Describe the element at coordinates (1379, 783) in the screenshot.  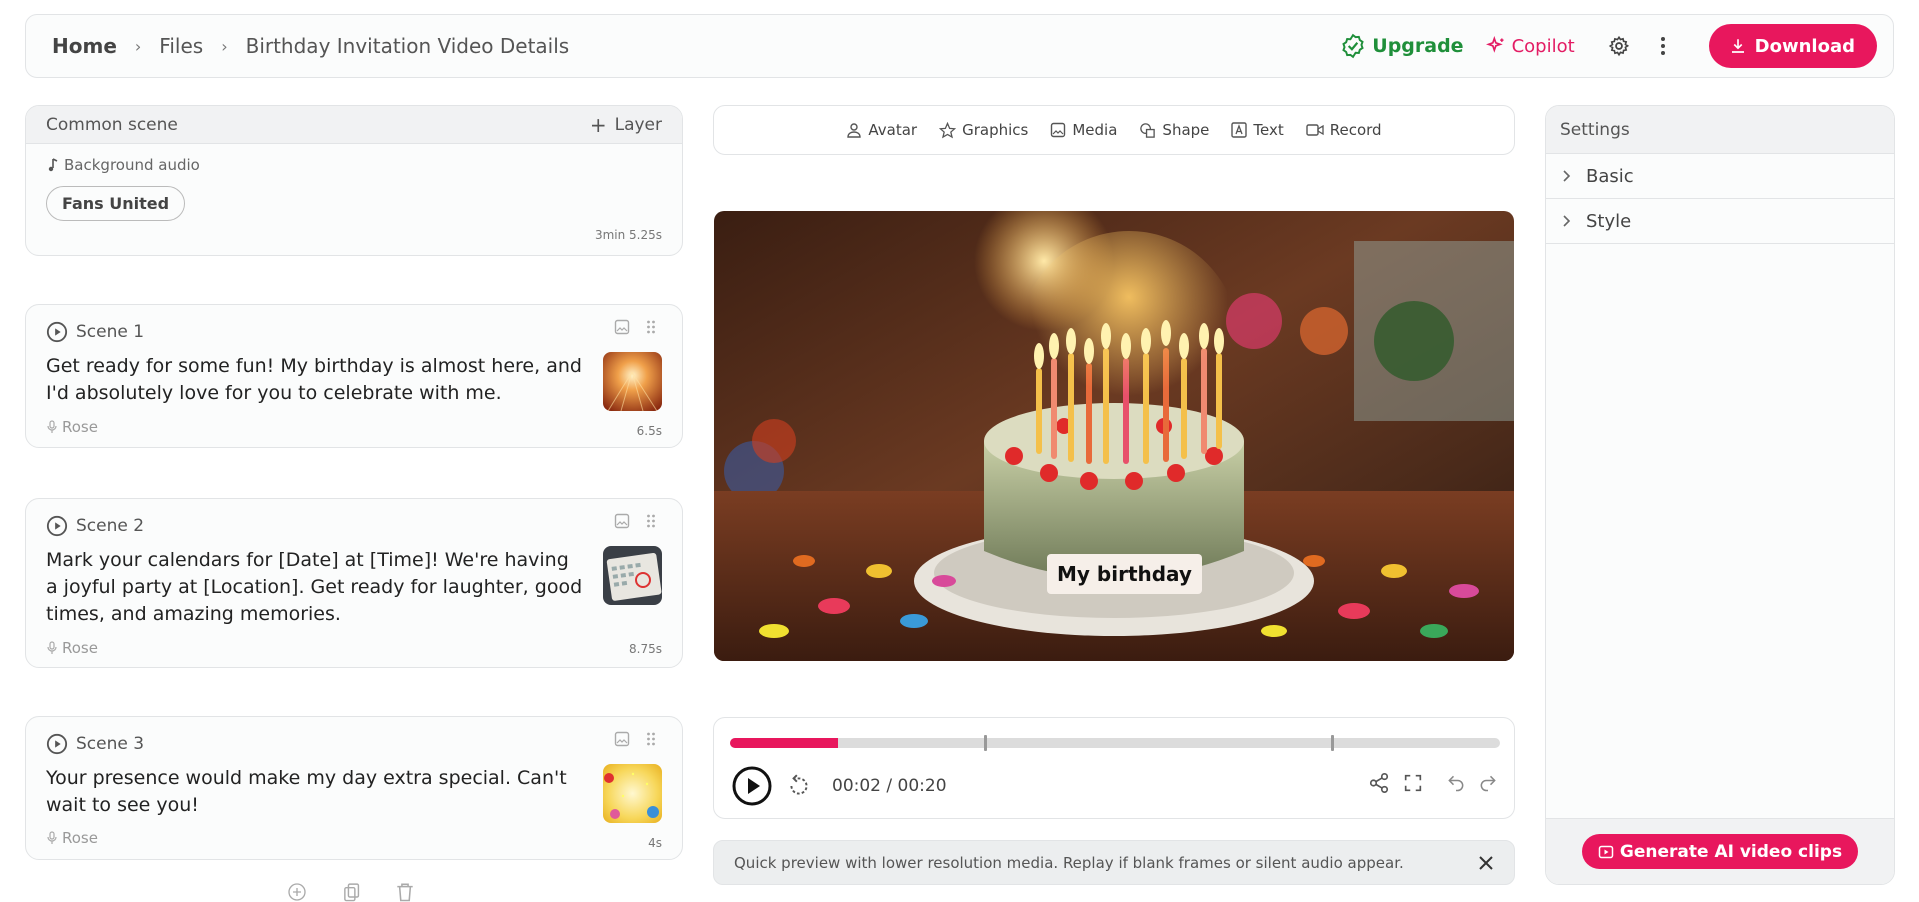
I see `share-icon` at that location.